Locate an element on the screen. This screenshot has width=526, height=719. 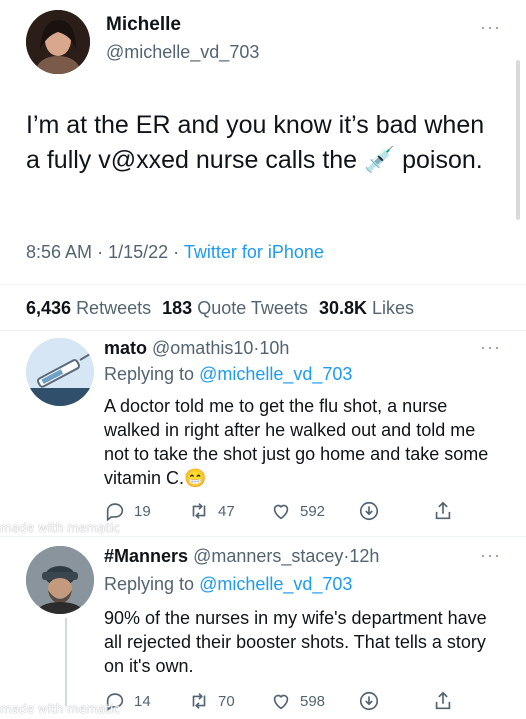
reply-icon is located at coordinates (115, 512).